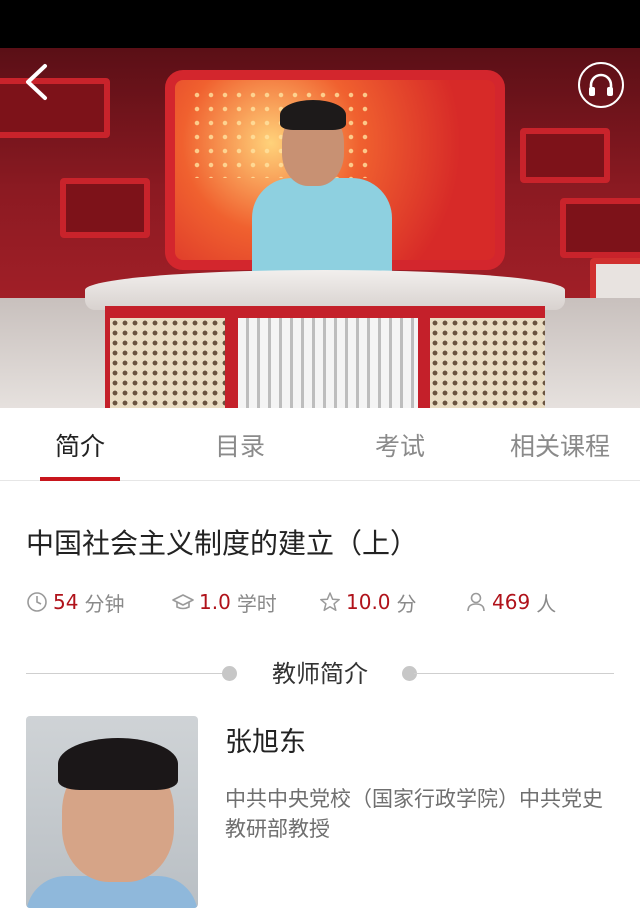 This screenshot has width=640, height=908. What do you see at coordinates (328, 363) in the screenshot?
I see `desk-grill` at bounding box center [328, 363].